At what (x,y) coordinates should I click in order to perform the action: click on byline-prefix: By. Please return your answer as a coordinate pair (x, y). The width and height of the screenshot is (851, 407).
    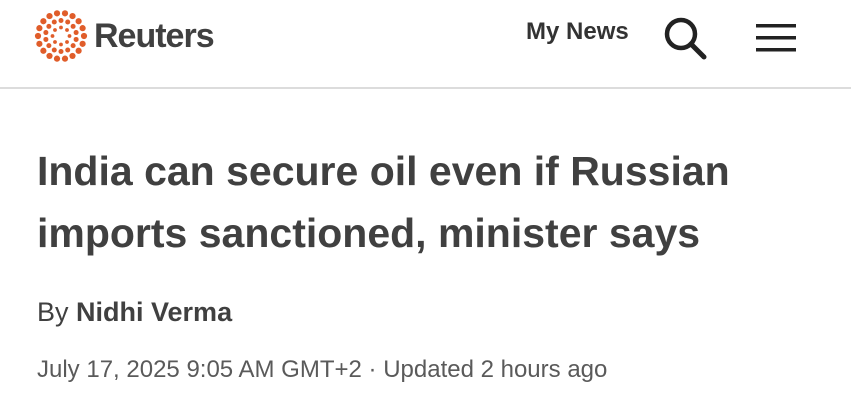
    Looking at the image, I should click on (53, 312).